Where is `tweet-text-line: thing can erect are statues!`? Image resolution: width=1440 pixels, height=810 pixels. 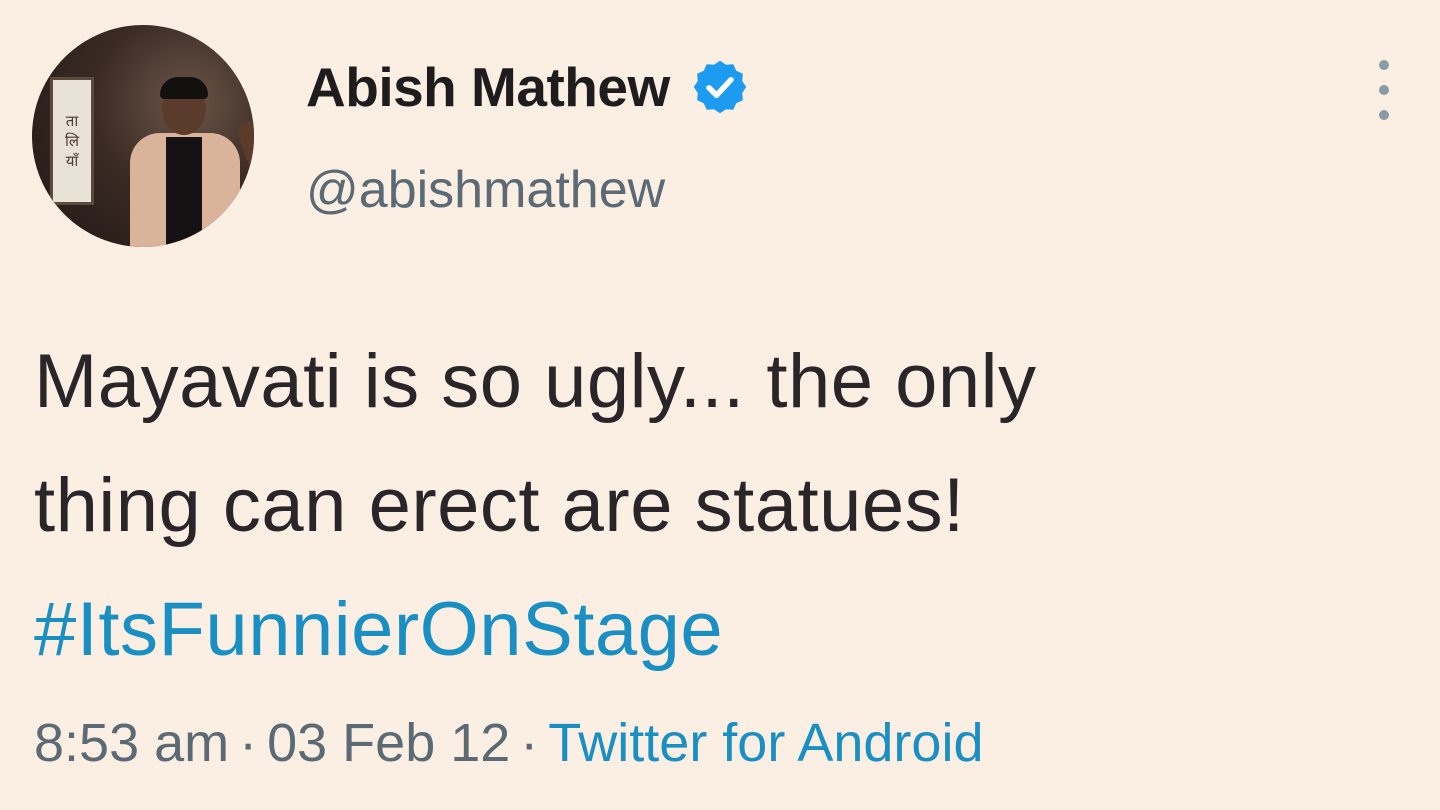
tweet-text-line: thing can erect are statues! is located at coordinates (499, 505).